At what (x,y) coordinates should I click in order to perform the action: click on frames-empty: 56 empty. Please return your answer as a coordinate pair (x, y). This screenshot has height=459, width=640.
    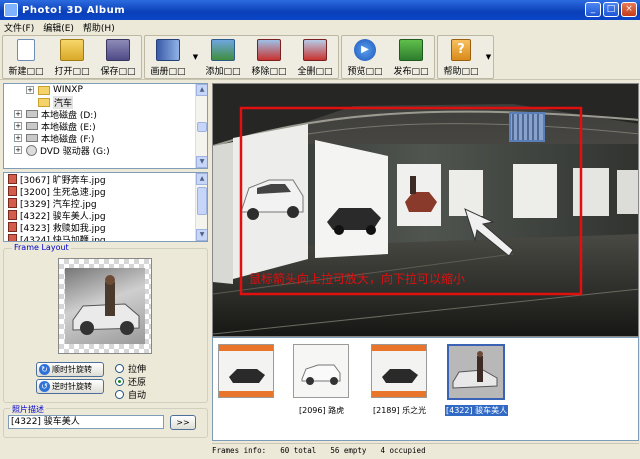
    Looking at the image, I should click on (348, 450).